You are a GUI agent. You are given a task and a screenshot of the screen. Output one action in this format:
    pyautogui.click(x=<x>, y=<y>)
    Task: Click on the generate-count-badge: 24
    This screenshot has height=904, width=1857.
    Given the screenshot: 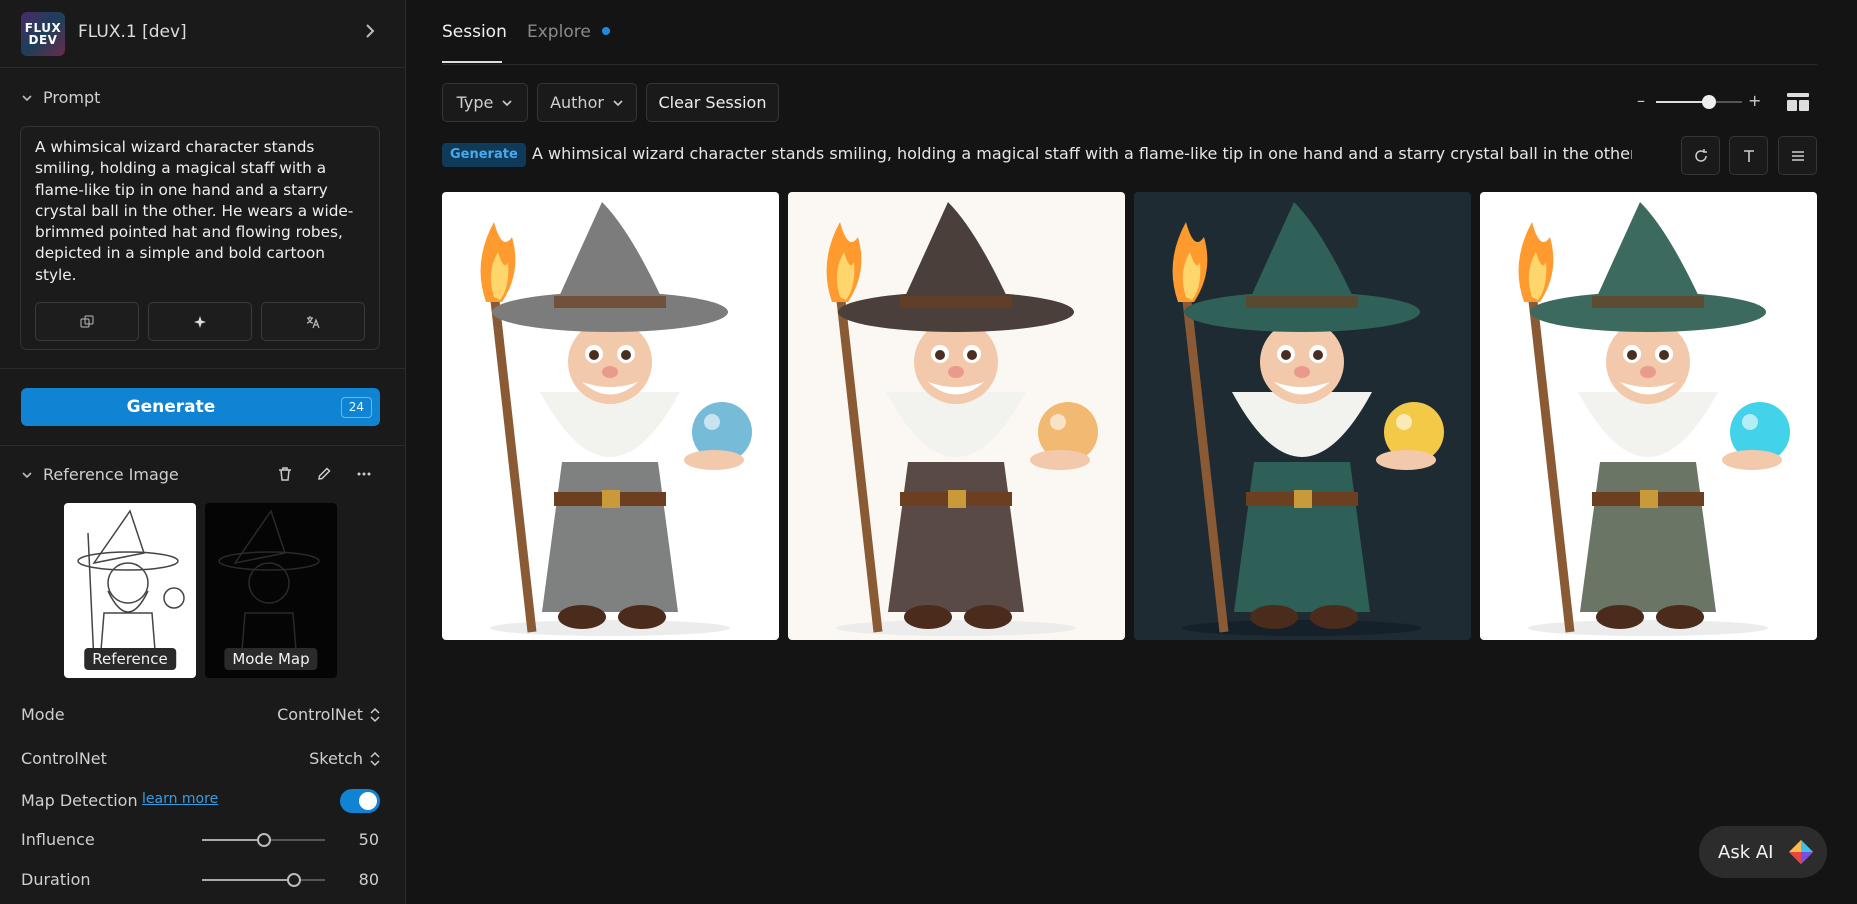 What is the action you would take?
    pyautogui.click(x=356, y=407)
    